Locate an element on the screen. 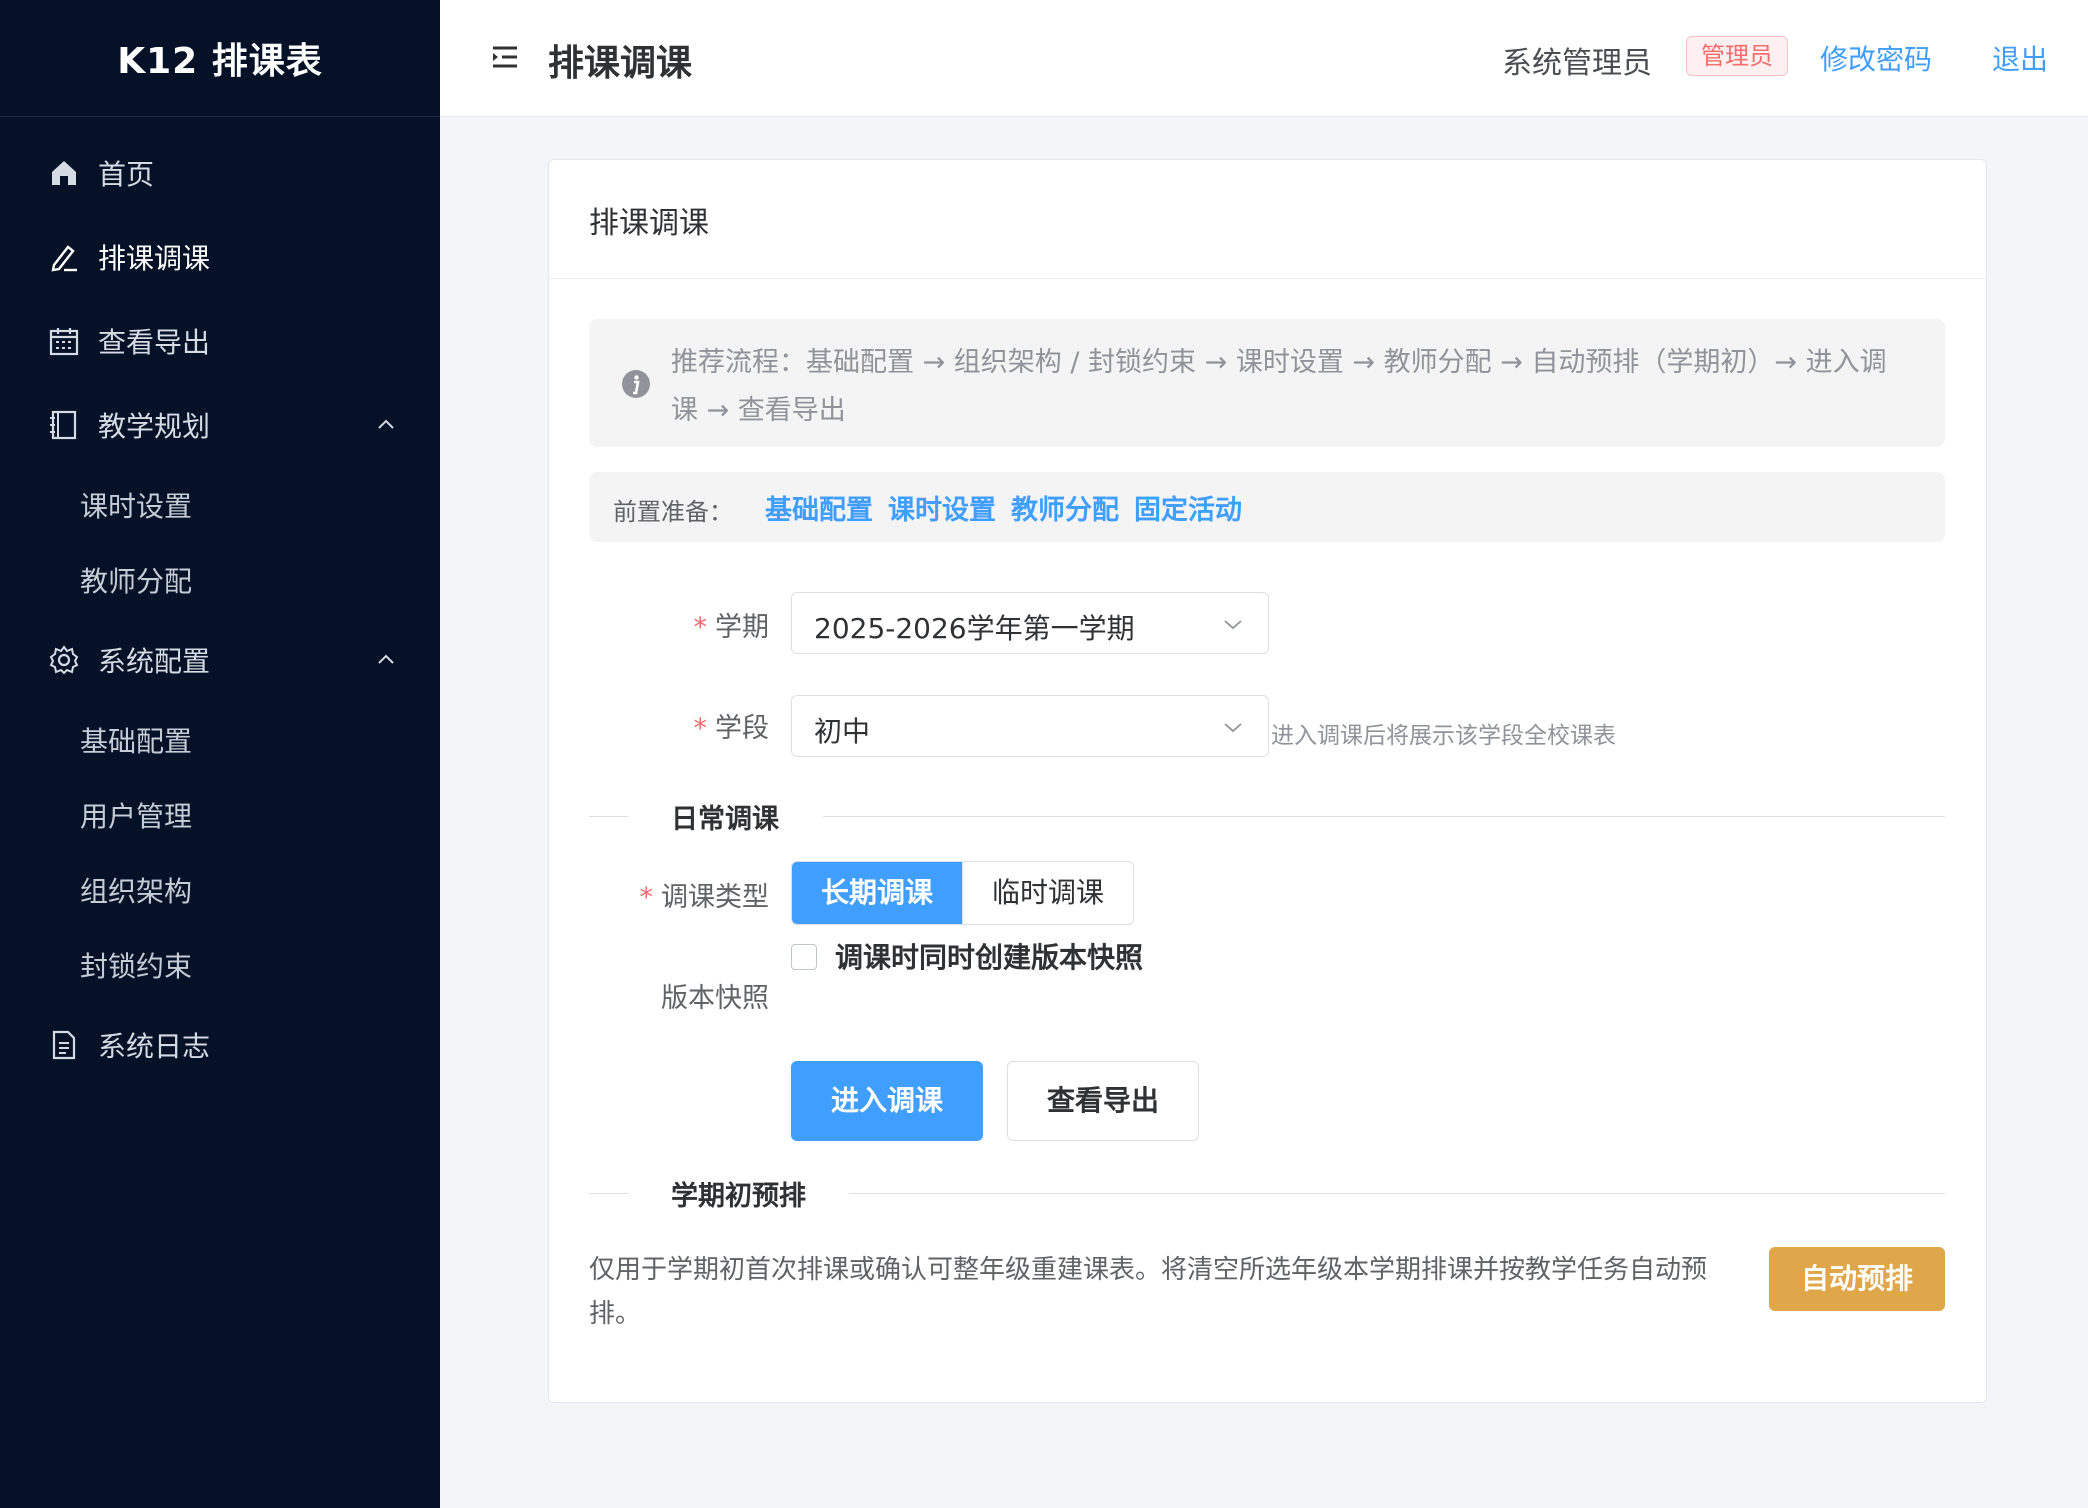  auto-presched-button: 自动预排 is located at coordinates (1857, 1279).